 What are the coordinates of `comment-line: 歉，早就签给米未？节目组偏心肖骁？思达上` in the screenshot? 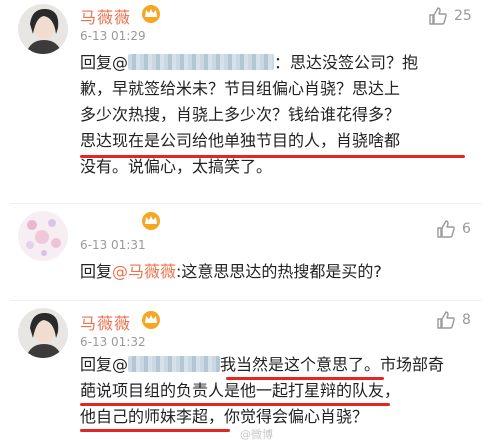 It's located at (240, 88).